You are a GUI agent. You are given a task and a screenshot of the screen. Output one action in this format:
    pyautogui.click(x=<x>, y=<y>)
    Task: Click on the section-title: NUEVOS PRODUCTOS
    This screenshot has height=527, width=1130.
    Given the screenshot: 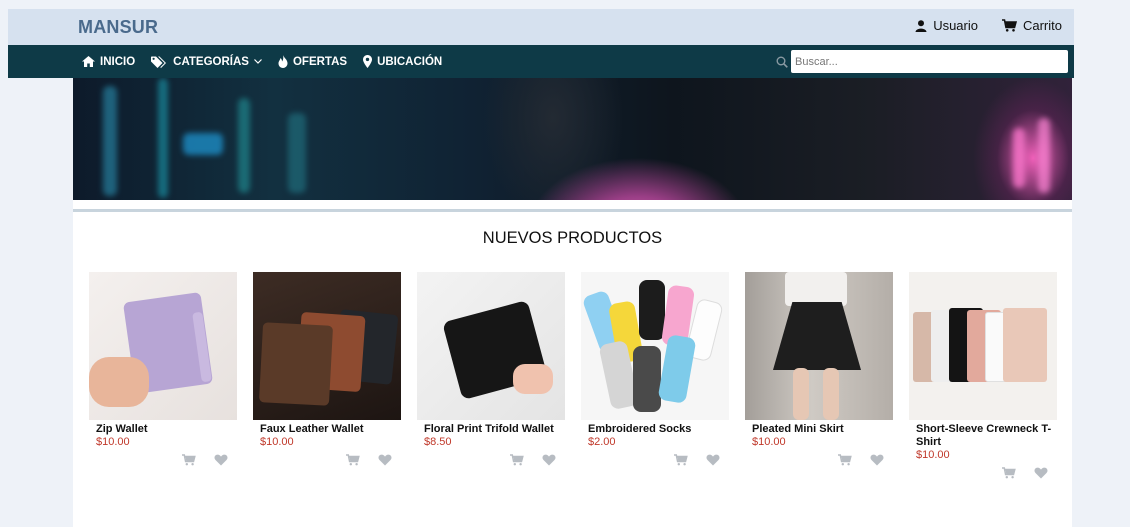 What is the action you would take?
    pyautogui.click(x=572, y=238)
    